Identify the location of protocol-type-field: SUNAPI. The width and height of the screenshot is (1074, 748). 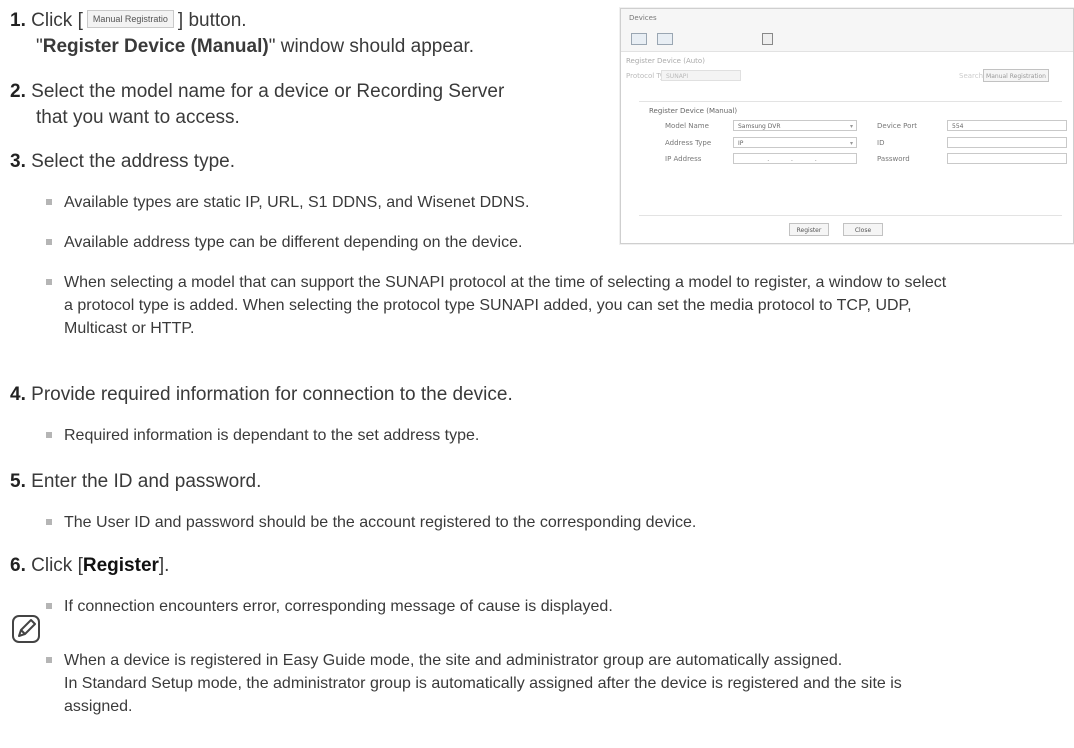
(701, 75).